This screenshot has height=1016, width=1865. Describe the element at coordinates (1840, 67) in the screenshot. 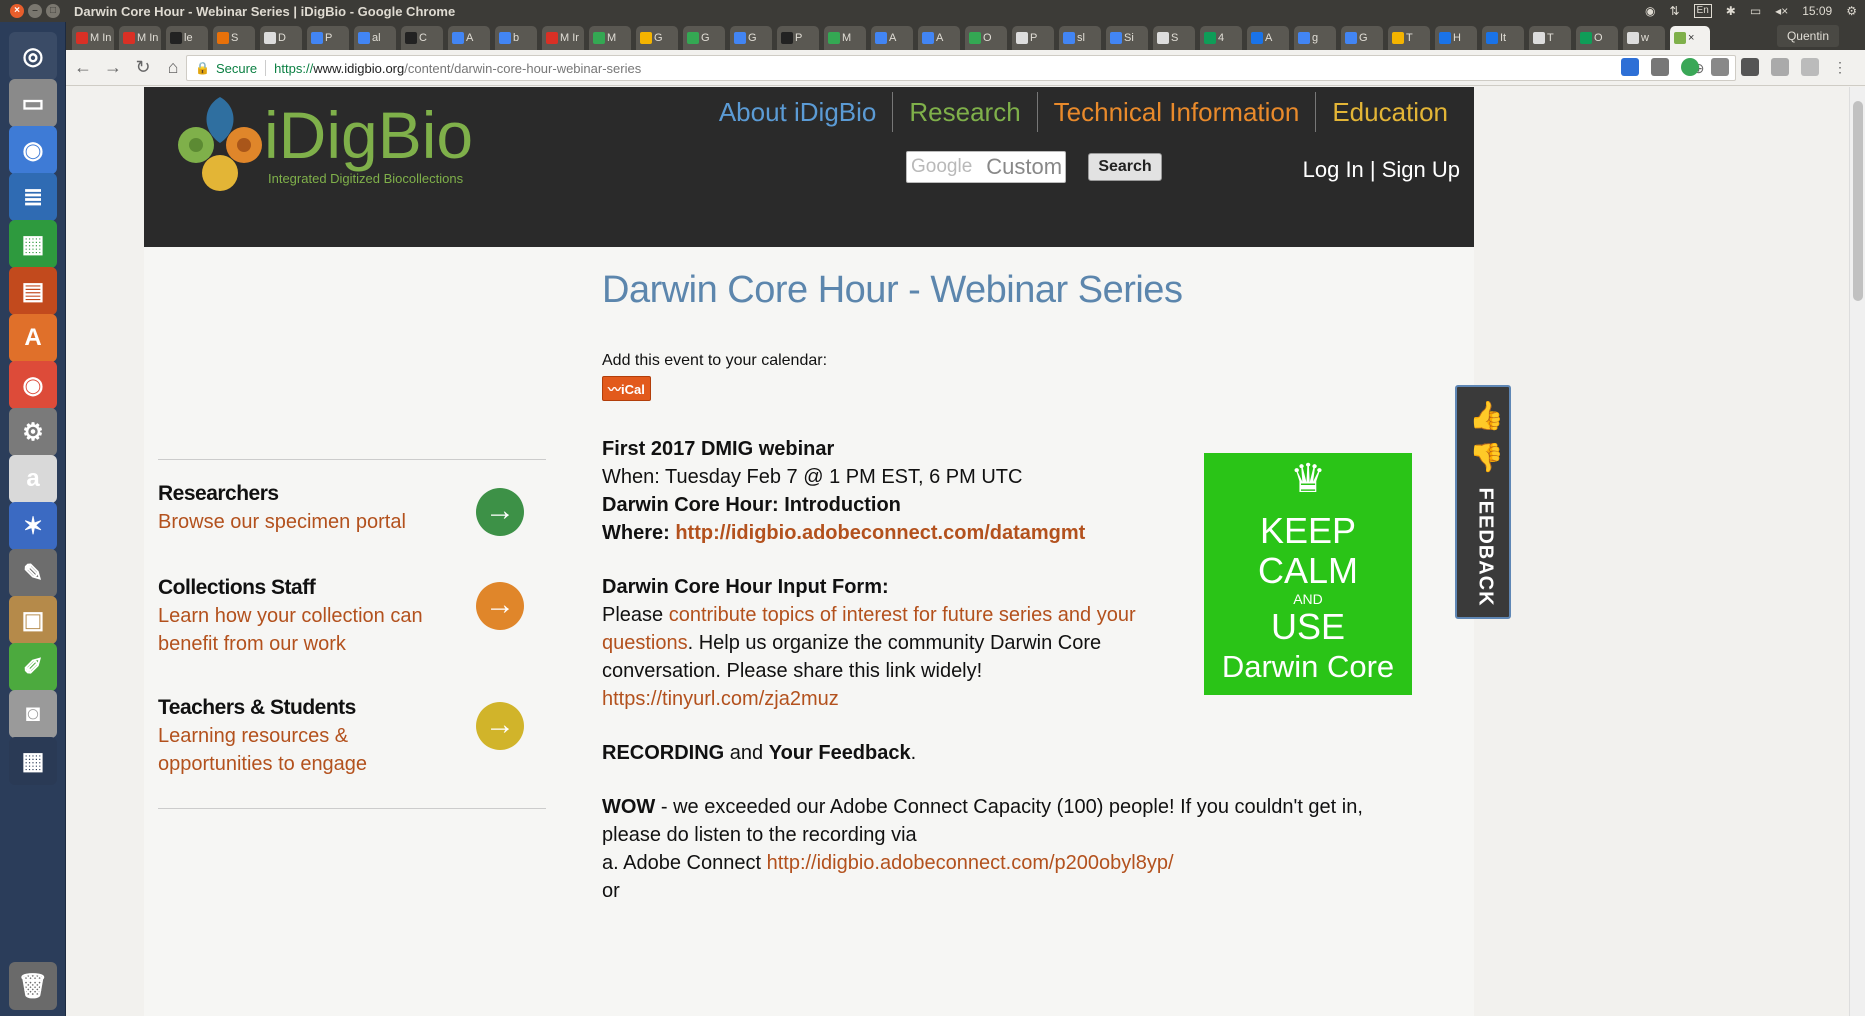

I see `menu-kebab-icon: ⋮` at that location.